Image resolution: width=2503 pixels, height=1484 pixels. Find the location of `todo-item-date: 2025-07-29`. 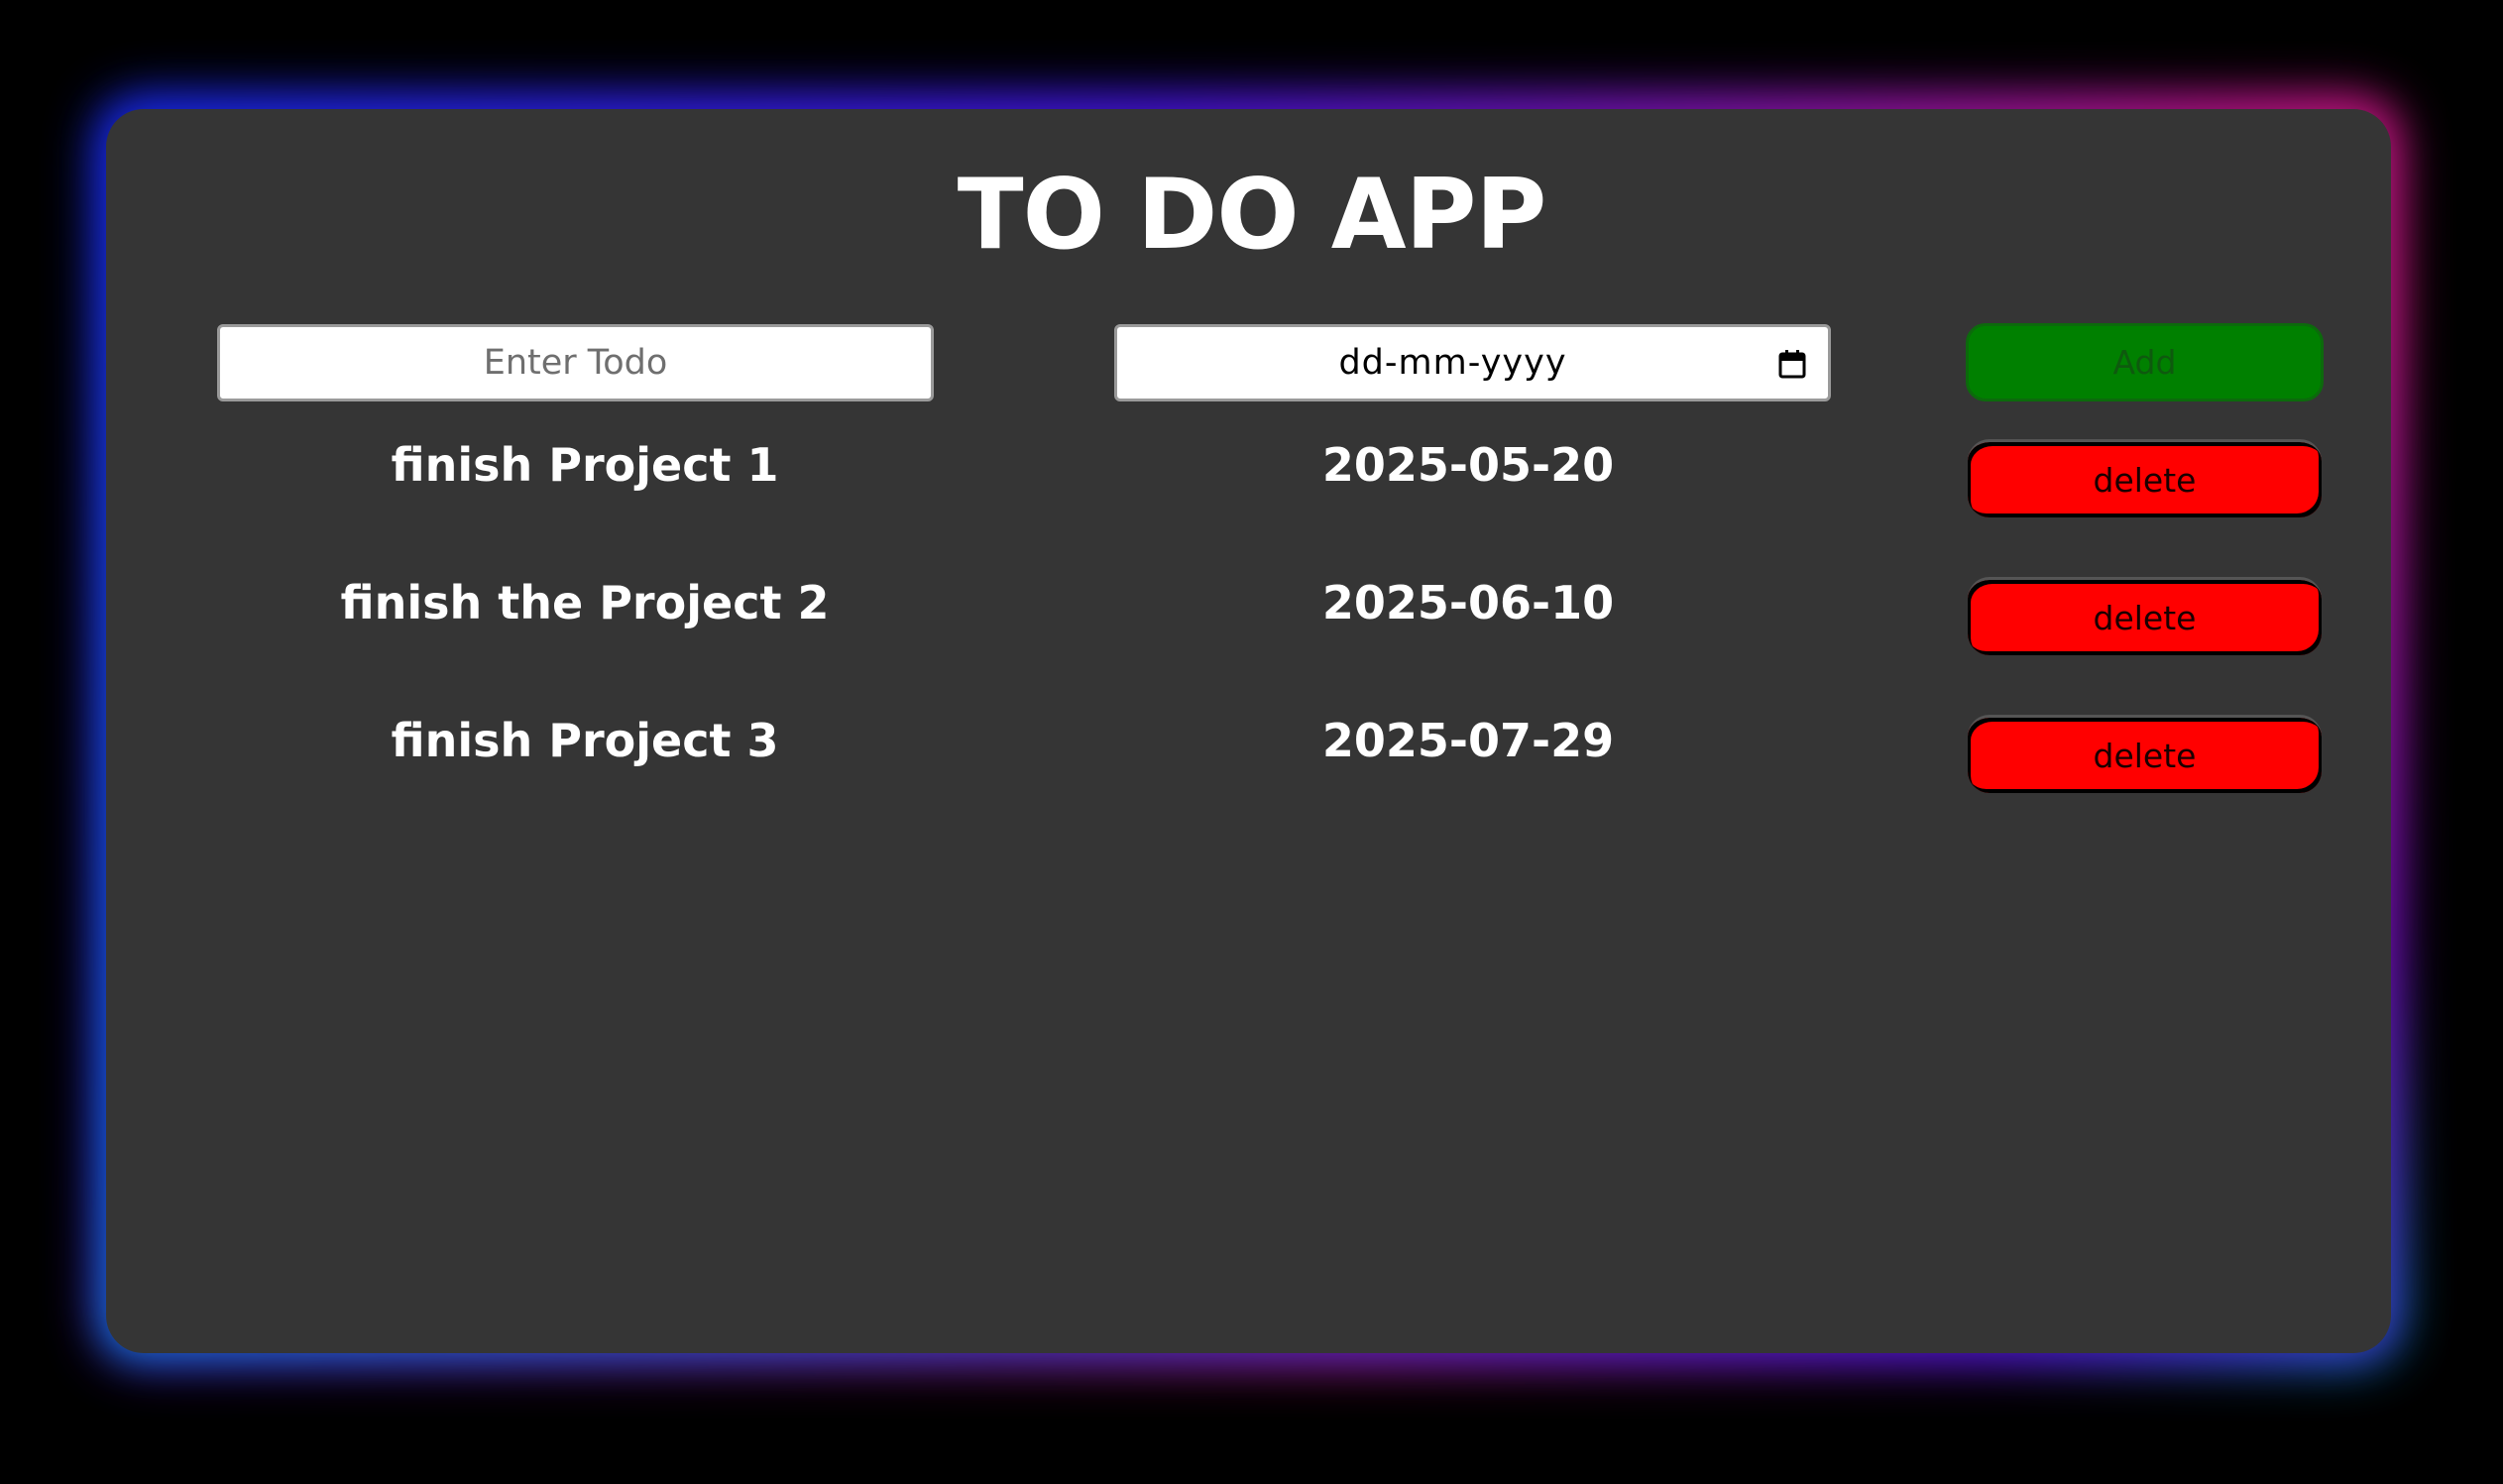

todo-item-date: 2025-07-29 is located at coordinates (1468, 740).